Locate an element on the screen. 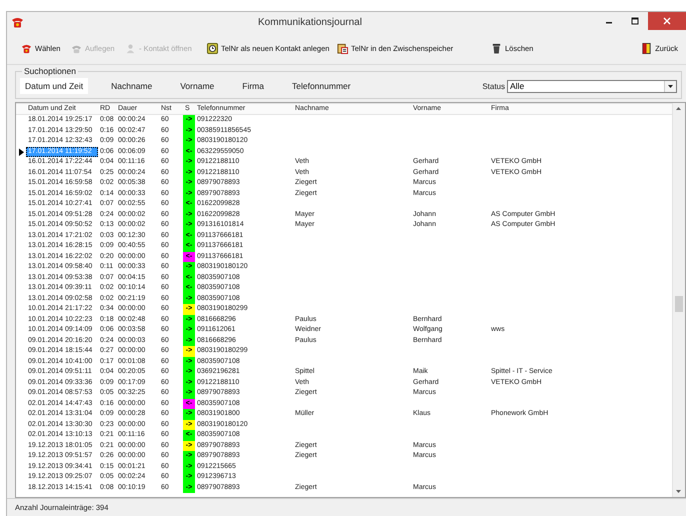 The width and height of the screenshot is (686, 516). window-title: Kommunikationsjournal is located at coordinates (310, 22).